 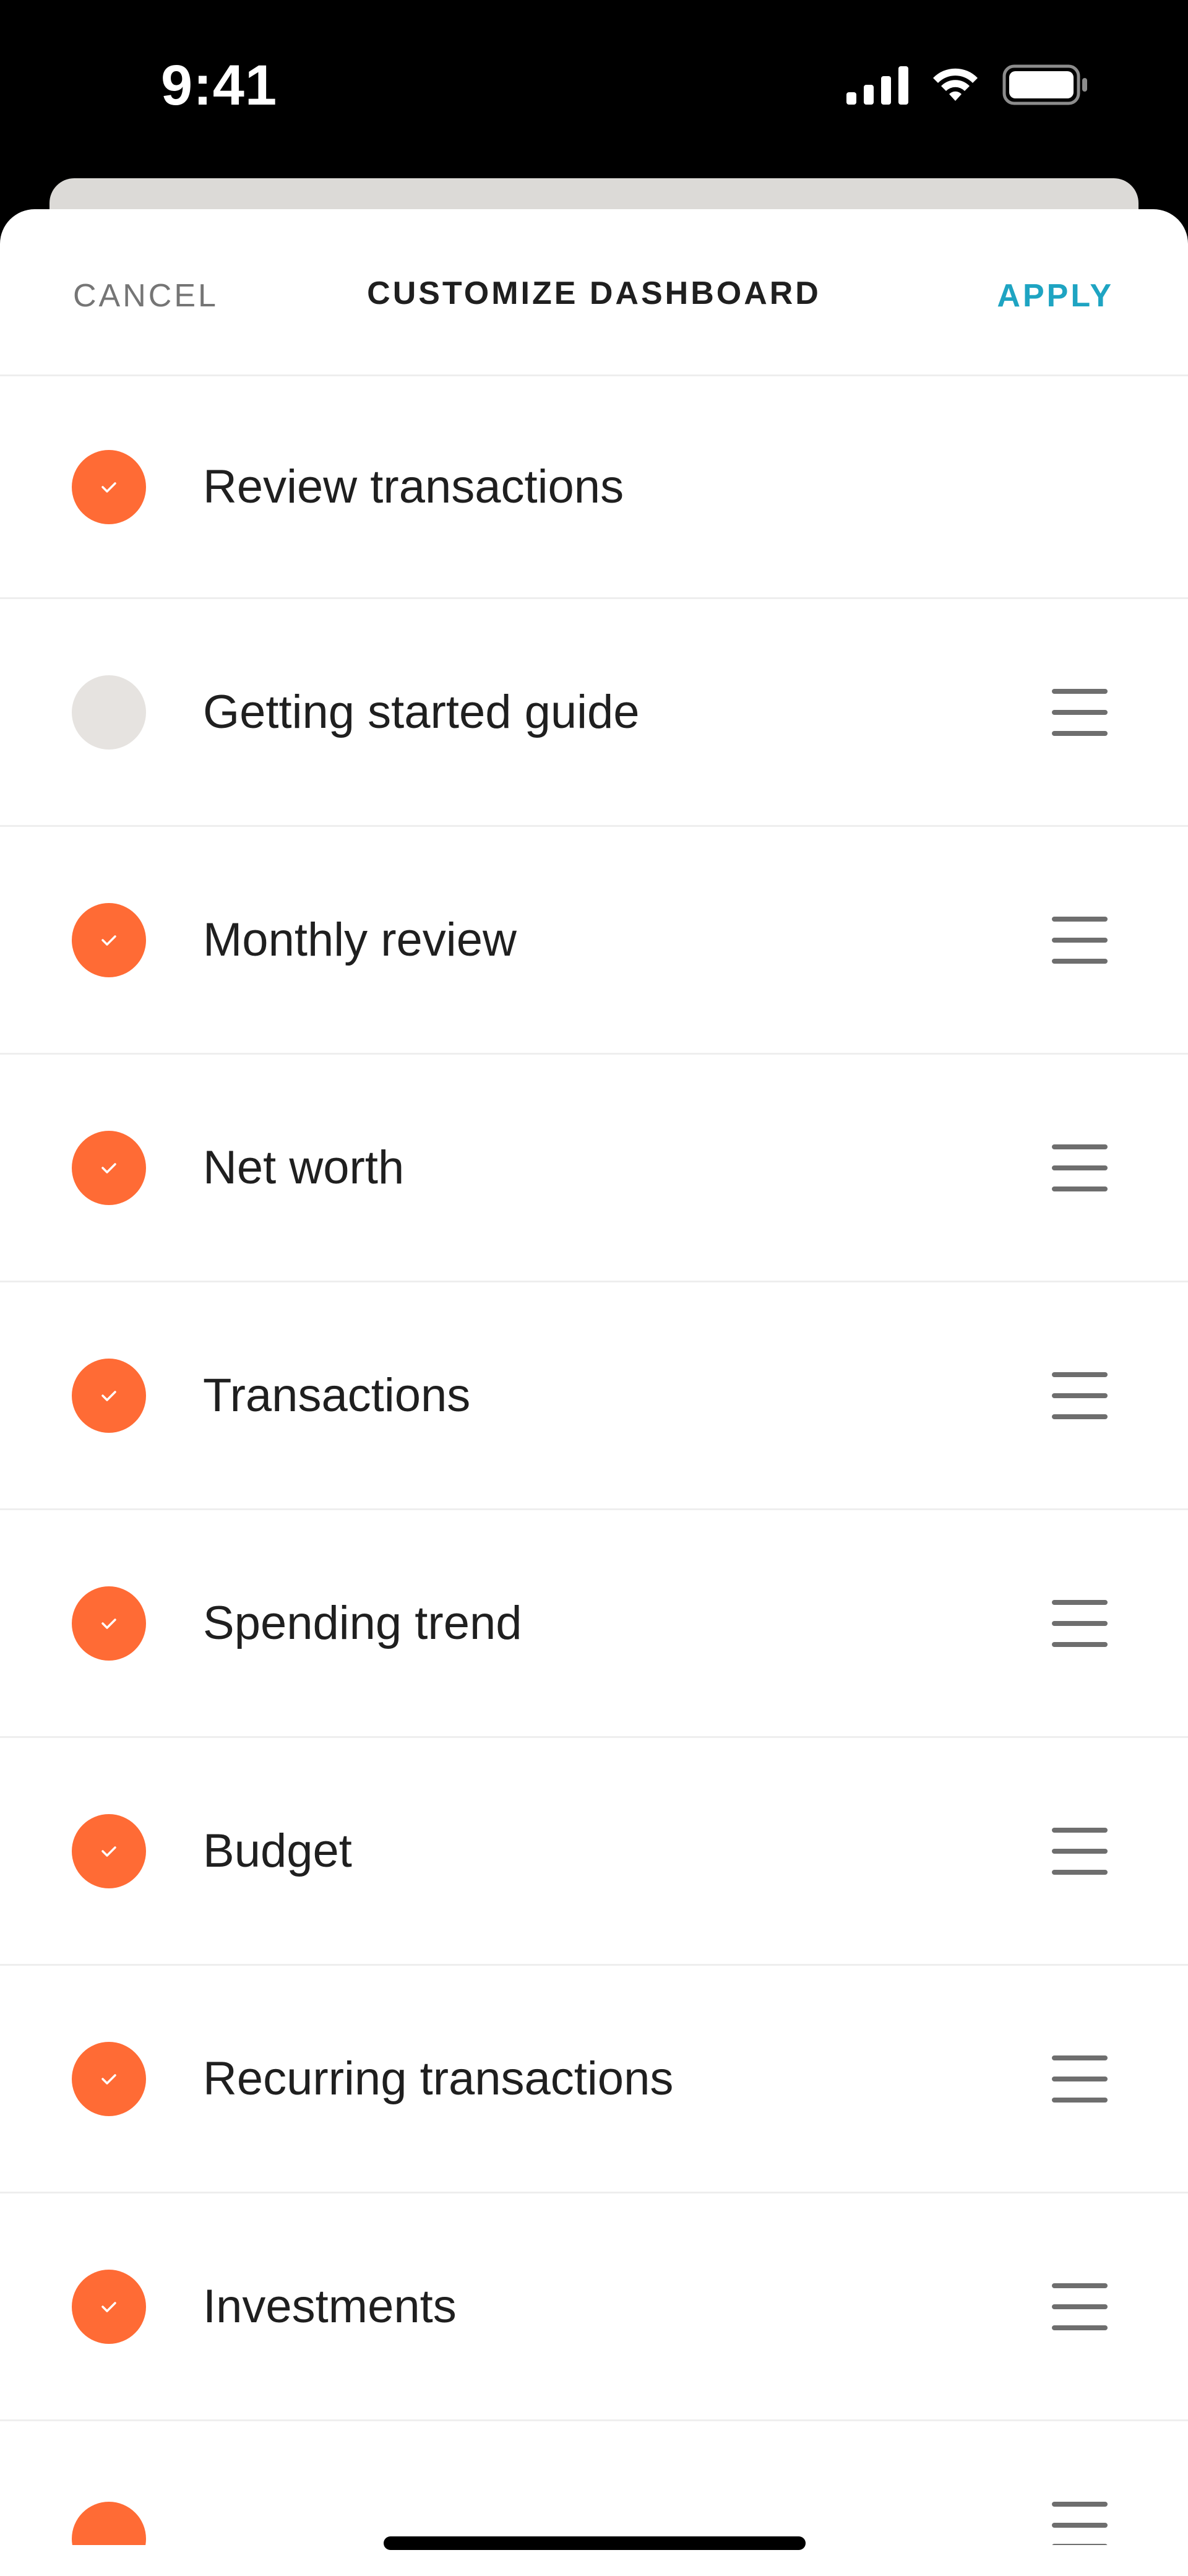 I want to click on checkbox-unchecked, so click(x=109, y=712).